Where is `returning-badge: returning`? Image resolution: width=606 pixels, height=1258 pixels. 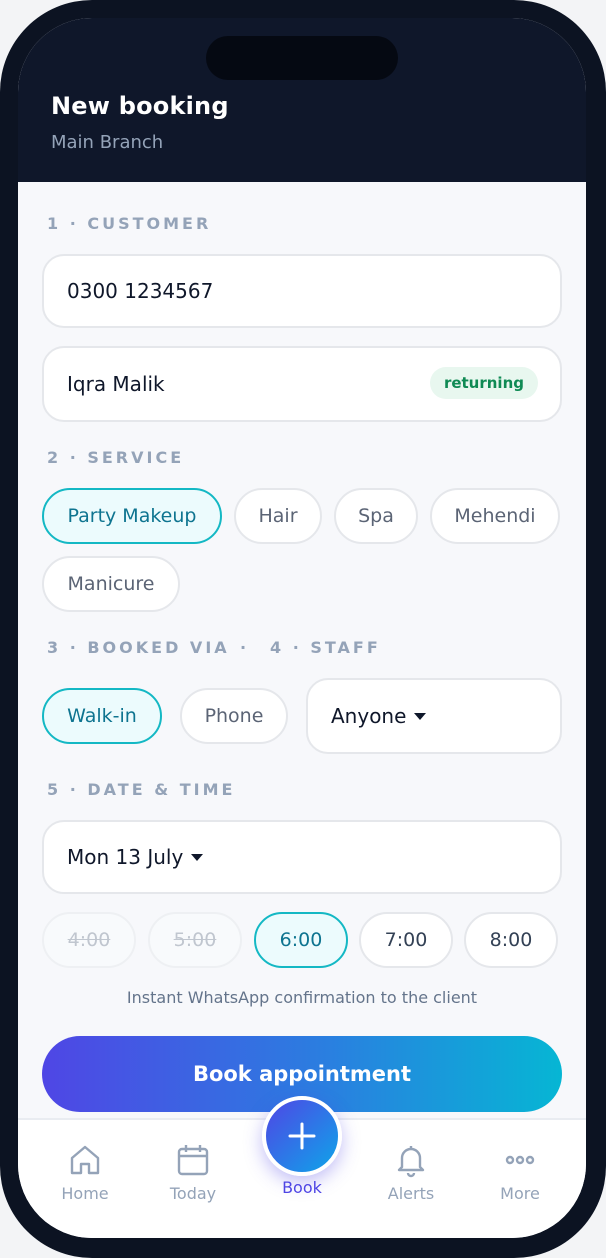
returning-badge: returning is located at coordinates (483, 383).